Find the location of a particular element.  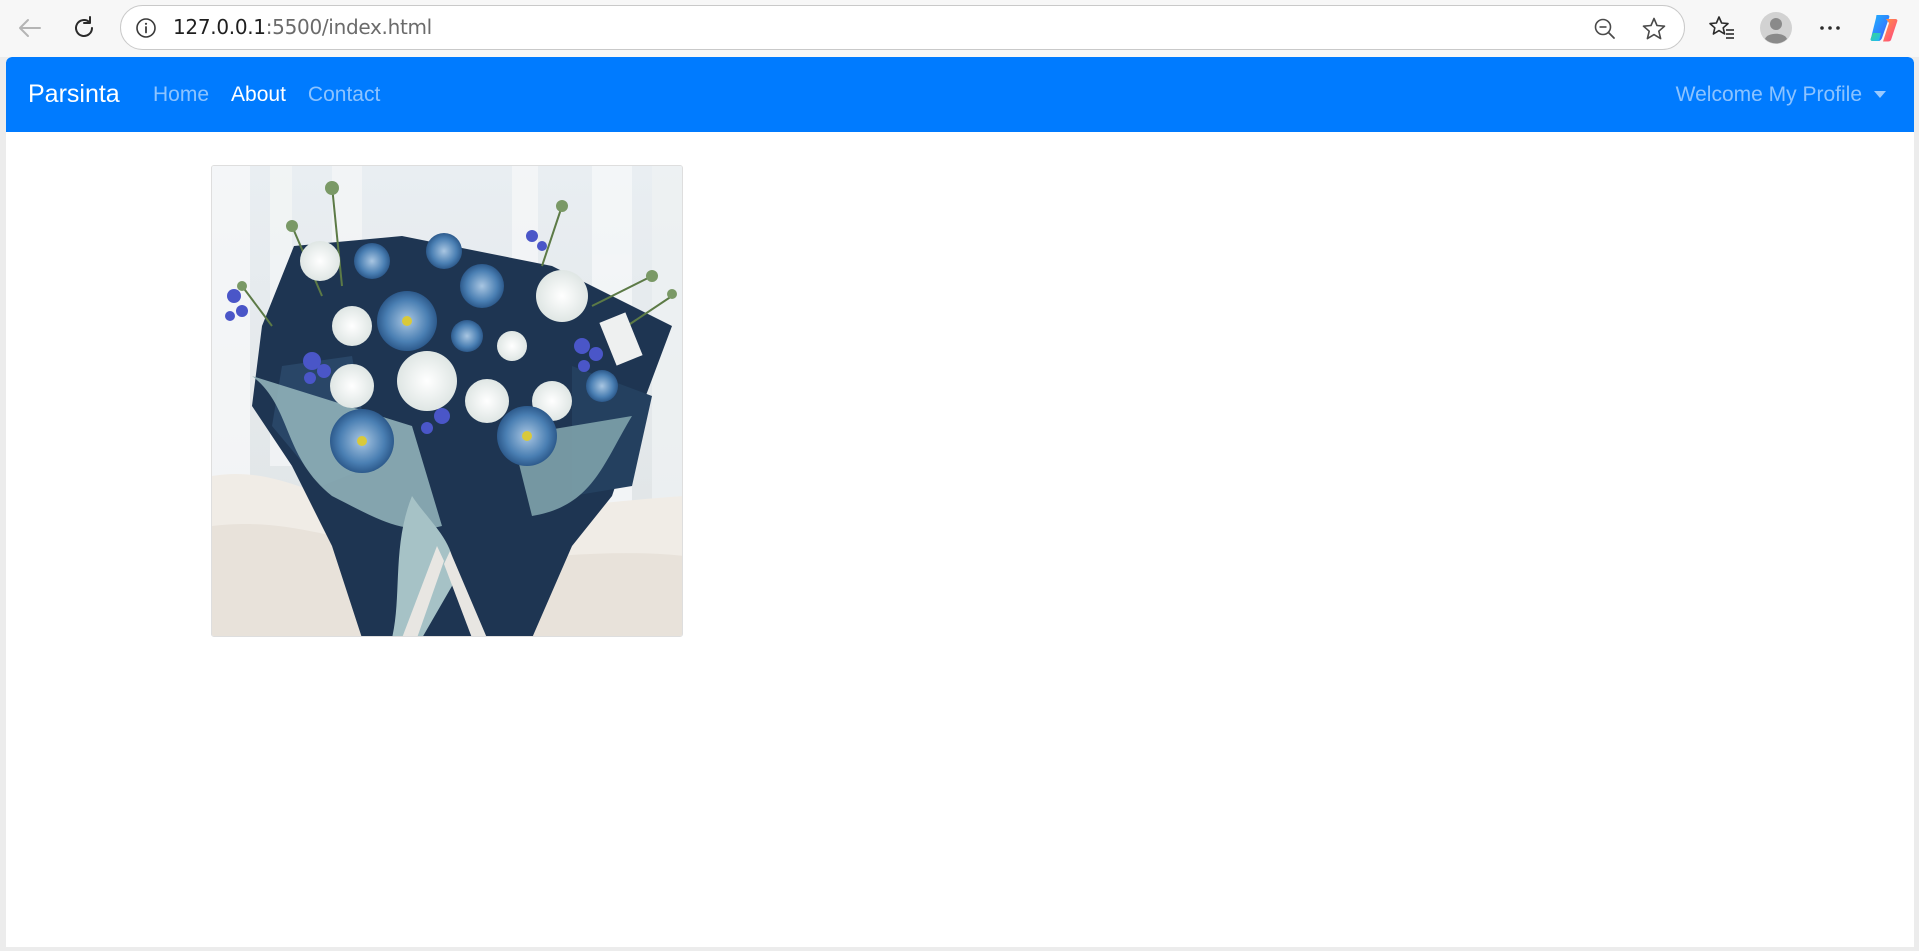

site-info-icon is located at coordinates (146, 28).